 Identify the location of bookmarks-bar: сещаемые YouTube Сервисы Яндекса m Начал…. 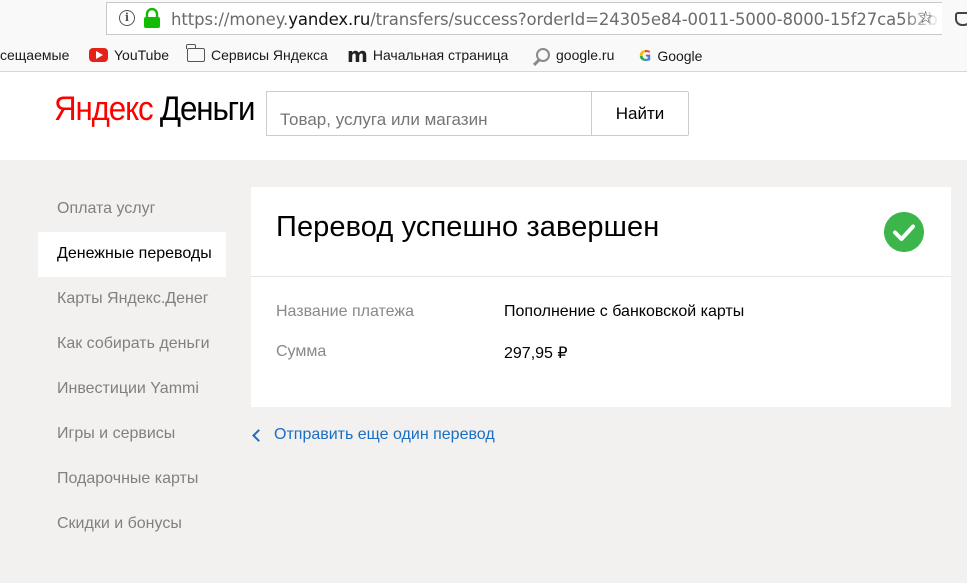
(483, 56).